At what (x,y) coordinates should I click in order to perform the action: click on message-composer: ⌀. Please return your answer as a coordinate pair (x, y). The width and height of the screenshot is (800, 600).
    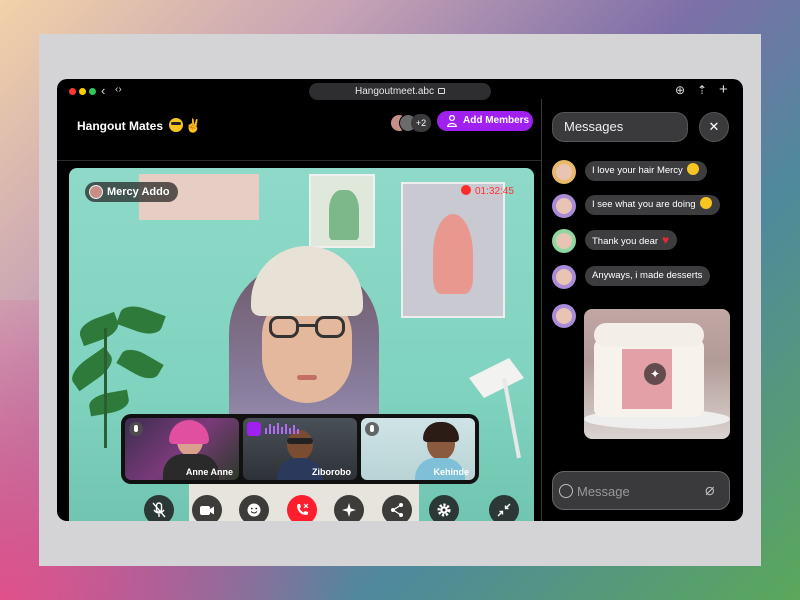
    Looking at the image, I should click on (641, 490).